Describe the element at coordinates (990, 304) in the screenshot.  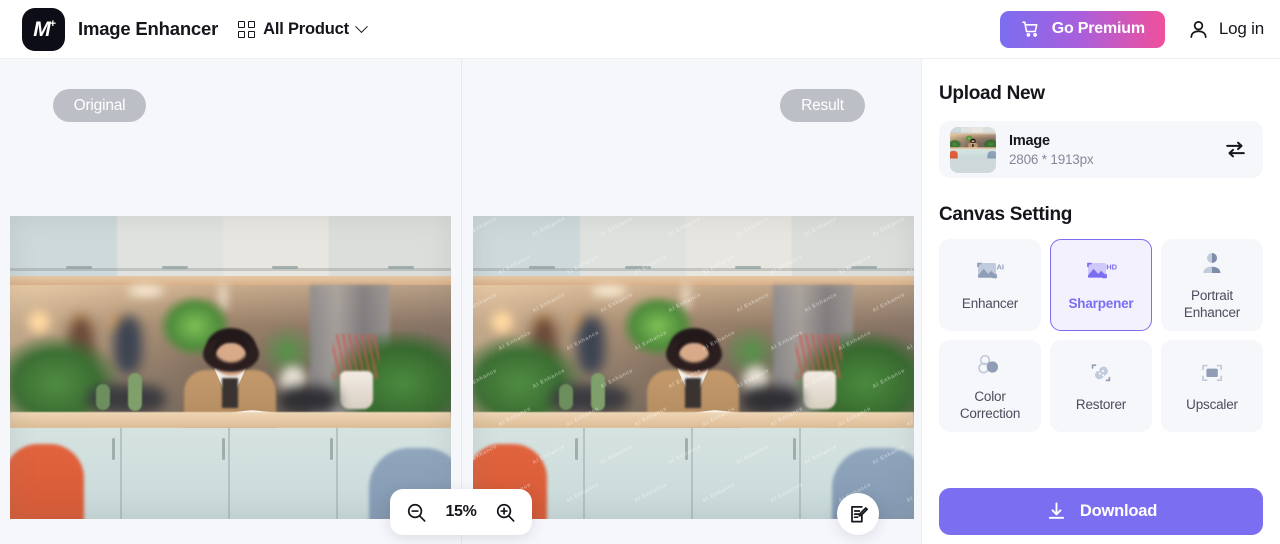
I see `tool-enhancer-label: Enhancer` at that location.